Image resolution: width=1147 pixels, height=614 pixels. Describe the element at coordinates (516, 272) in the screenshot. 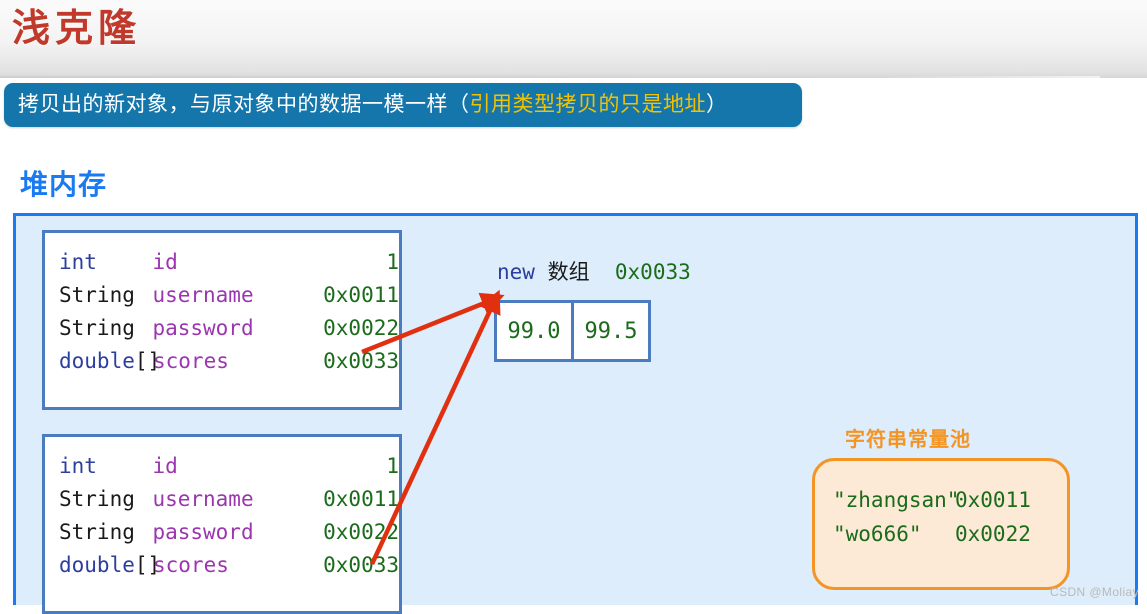

I see `array-new-keyword: new` at that location.